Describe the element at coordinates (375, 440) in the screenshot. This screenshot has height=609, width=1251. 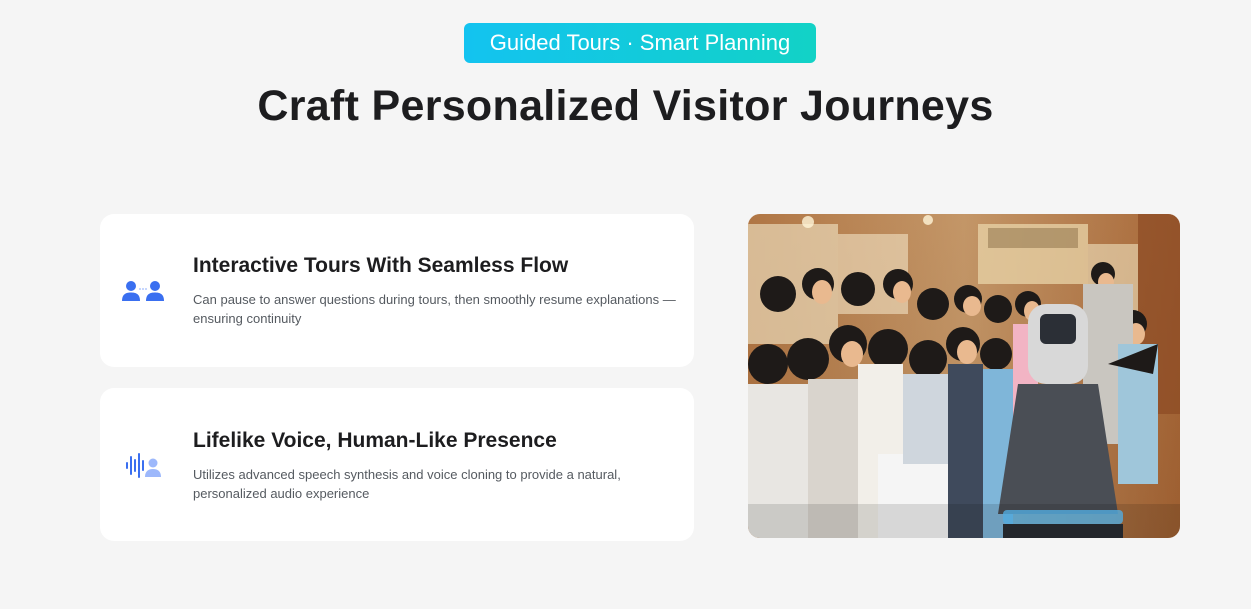
I see `feature-title: Lifelike Voice, Human-Like Presence` at that location.